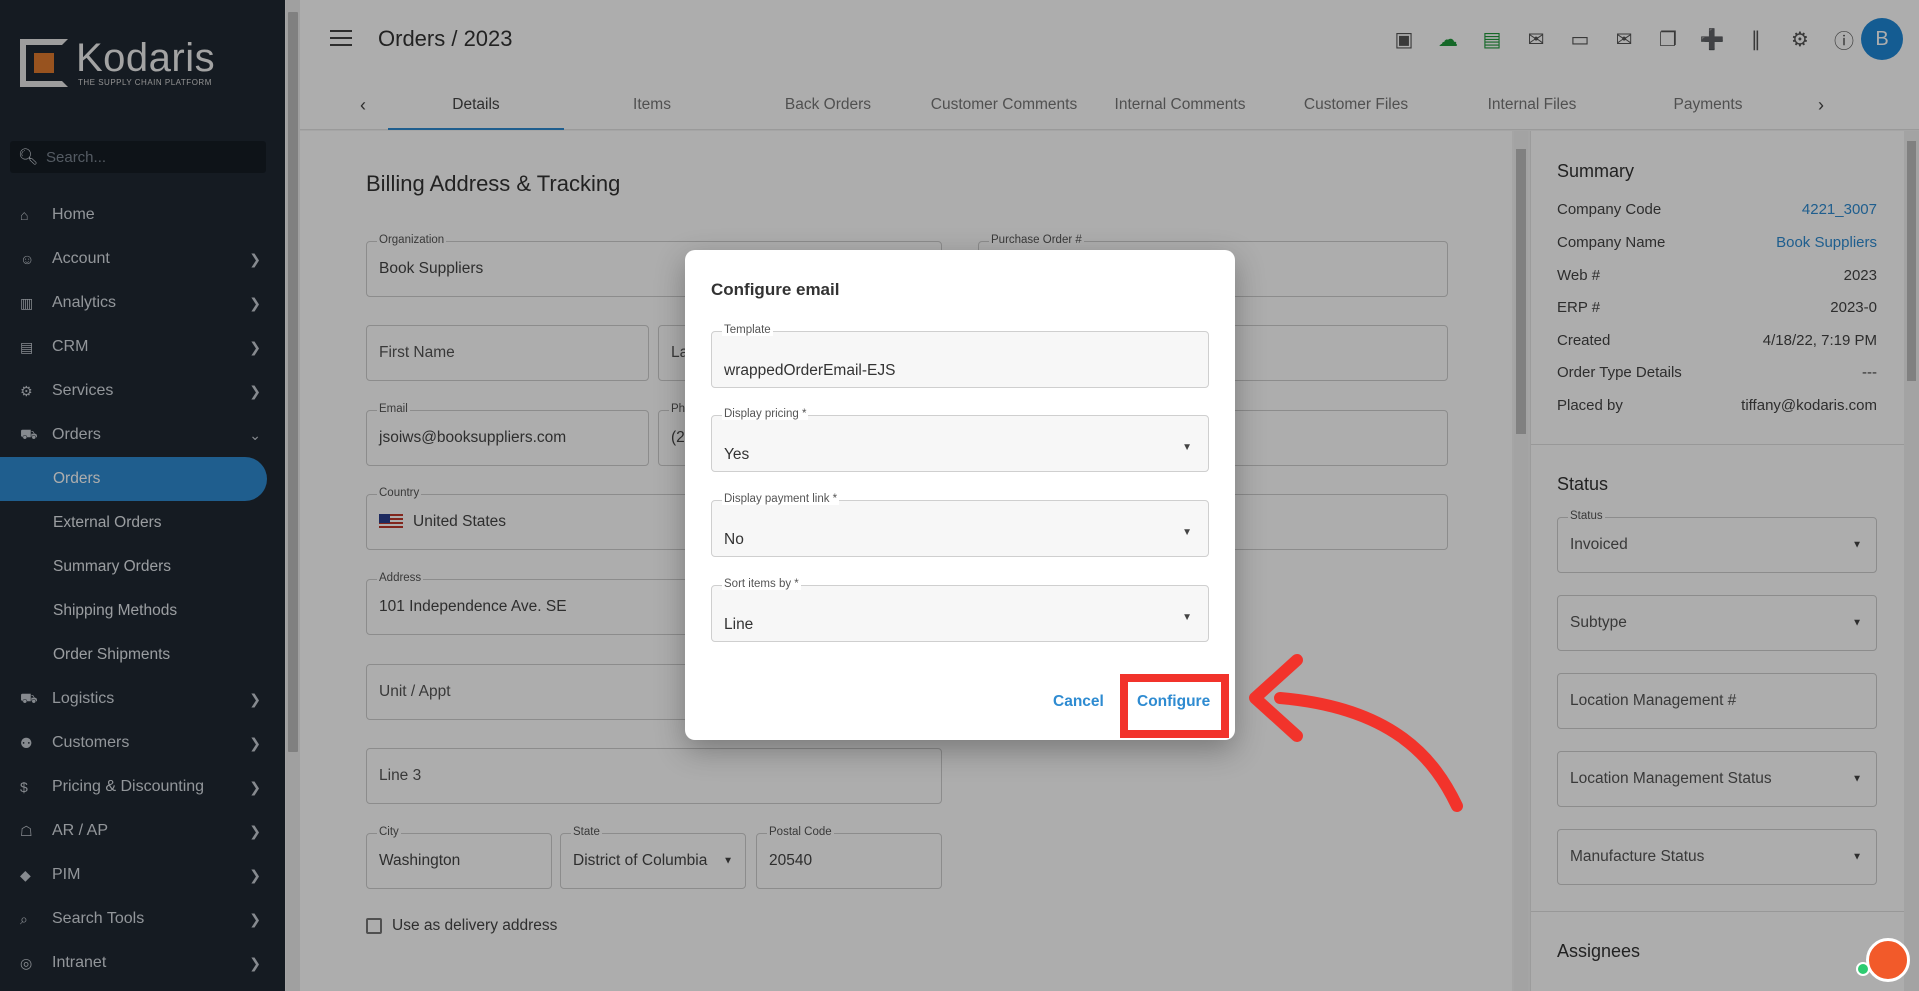  I want to click on cancel-button: Cancel, so click(1078, 702).